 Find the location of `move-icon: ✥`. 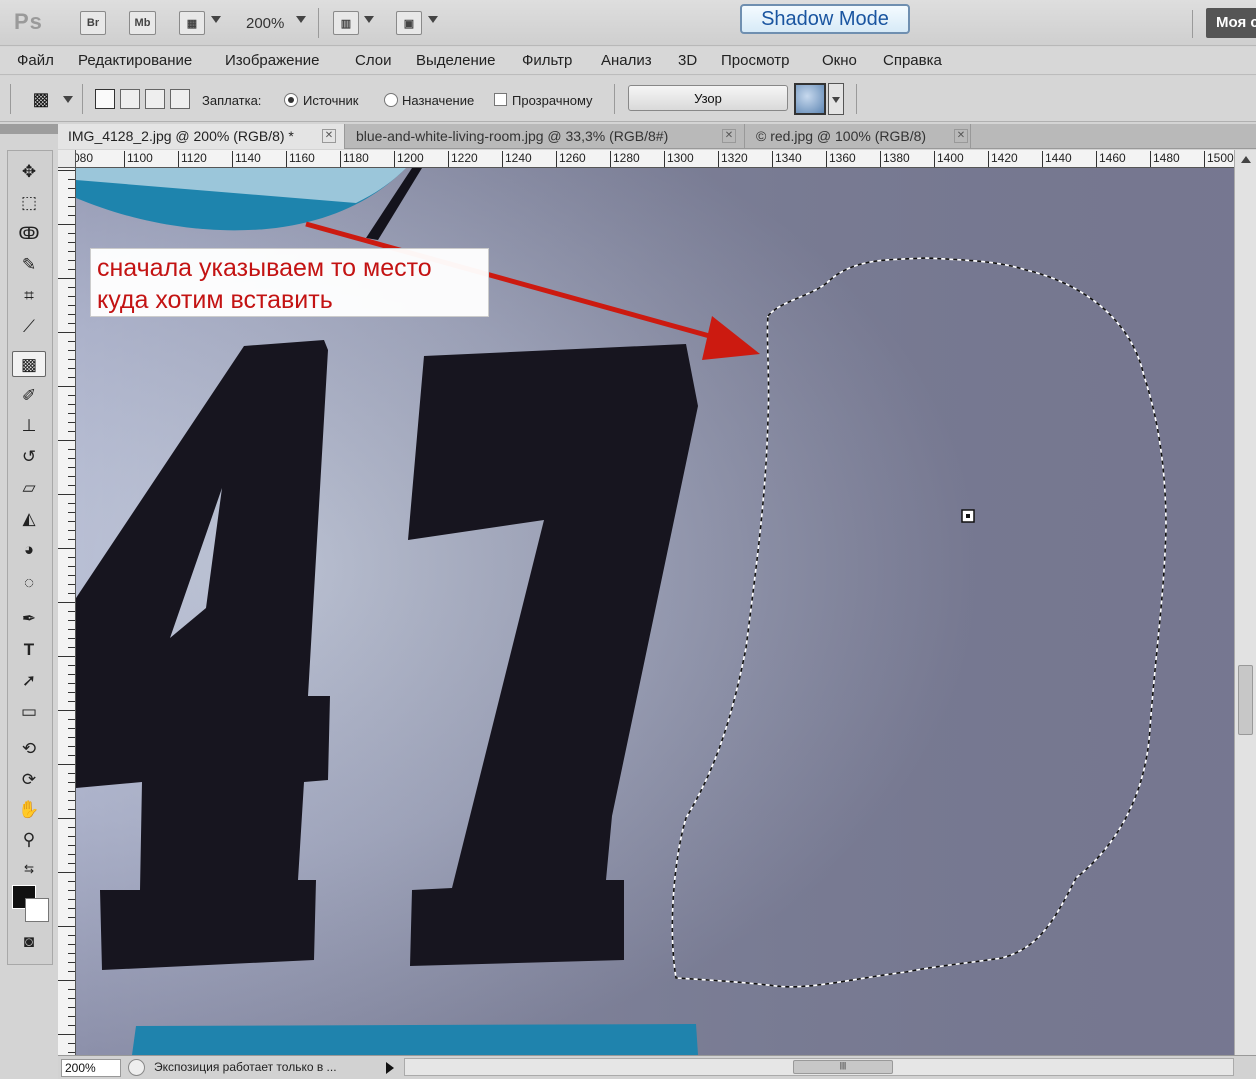

move-icon: ✥ is located at coordinates (29, 172).